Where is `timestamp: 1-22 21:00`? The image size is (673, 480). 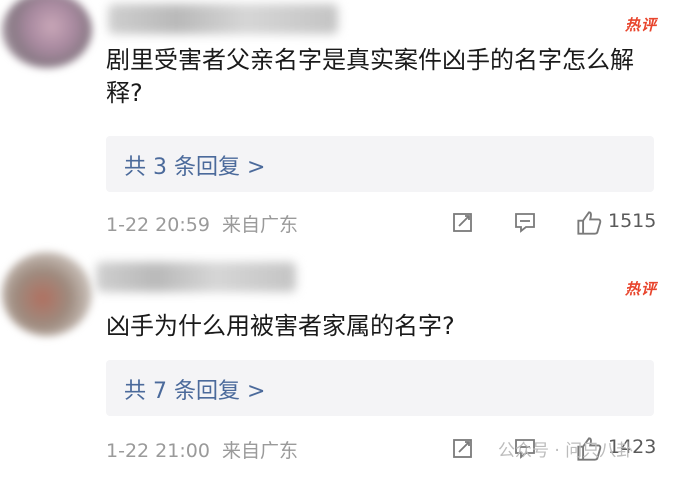
timestamp: 1-22 21:00 is located at coordinates (158, 451).